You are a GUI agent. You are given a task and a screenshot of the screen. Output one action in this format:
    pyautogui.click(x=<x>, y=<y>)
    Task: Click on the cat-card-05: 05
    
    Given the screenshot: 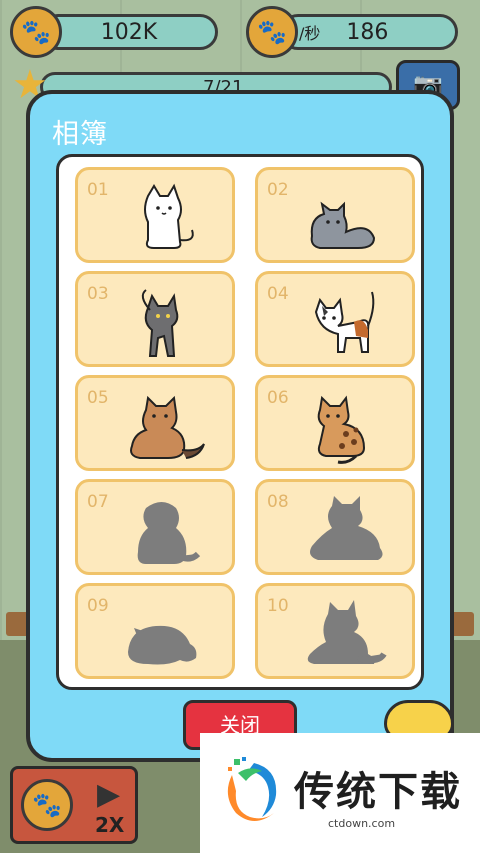 What is the action you would take?
    pyautogui.click(x=155, y=423)
    